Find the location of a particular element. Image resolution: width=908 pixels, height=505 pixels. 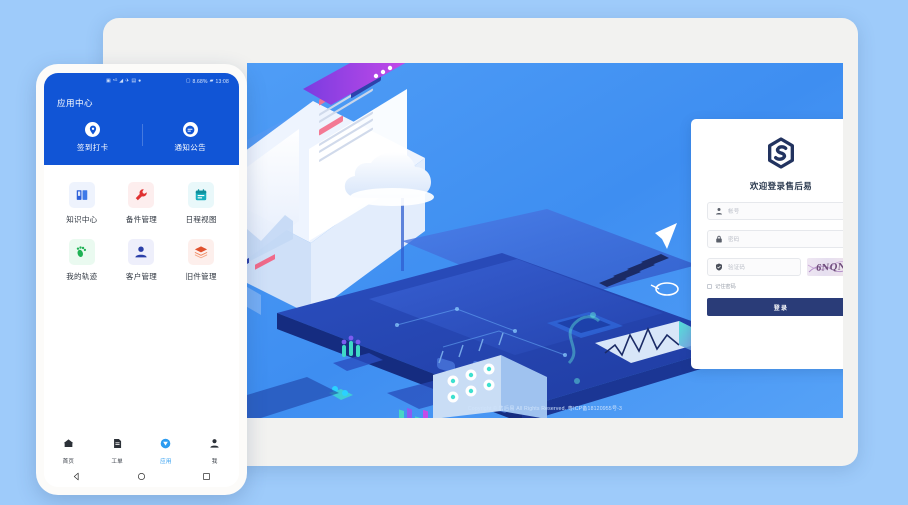

account-field: 帐号 is located at coordinates (775, 211).